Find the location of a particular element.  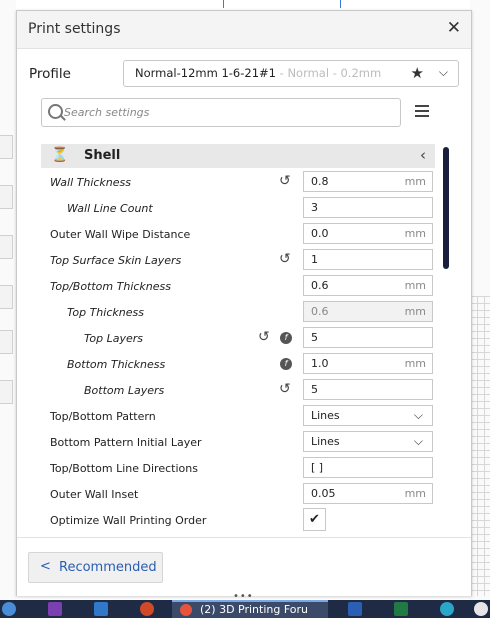

setting-value: 1.0 is located at coordinates (320, 363).